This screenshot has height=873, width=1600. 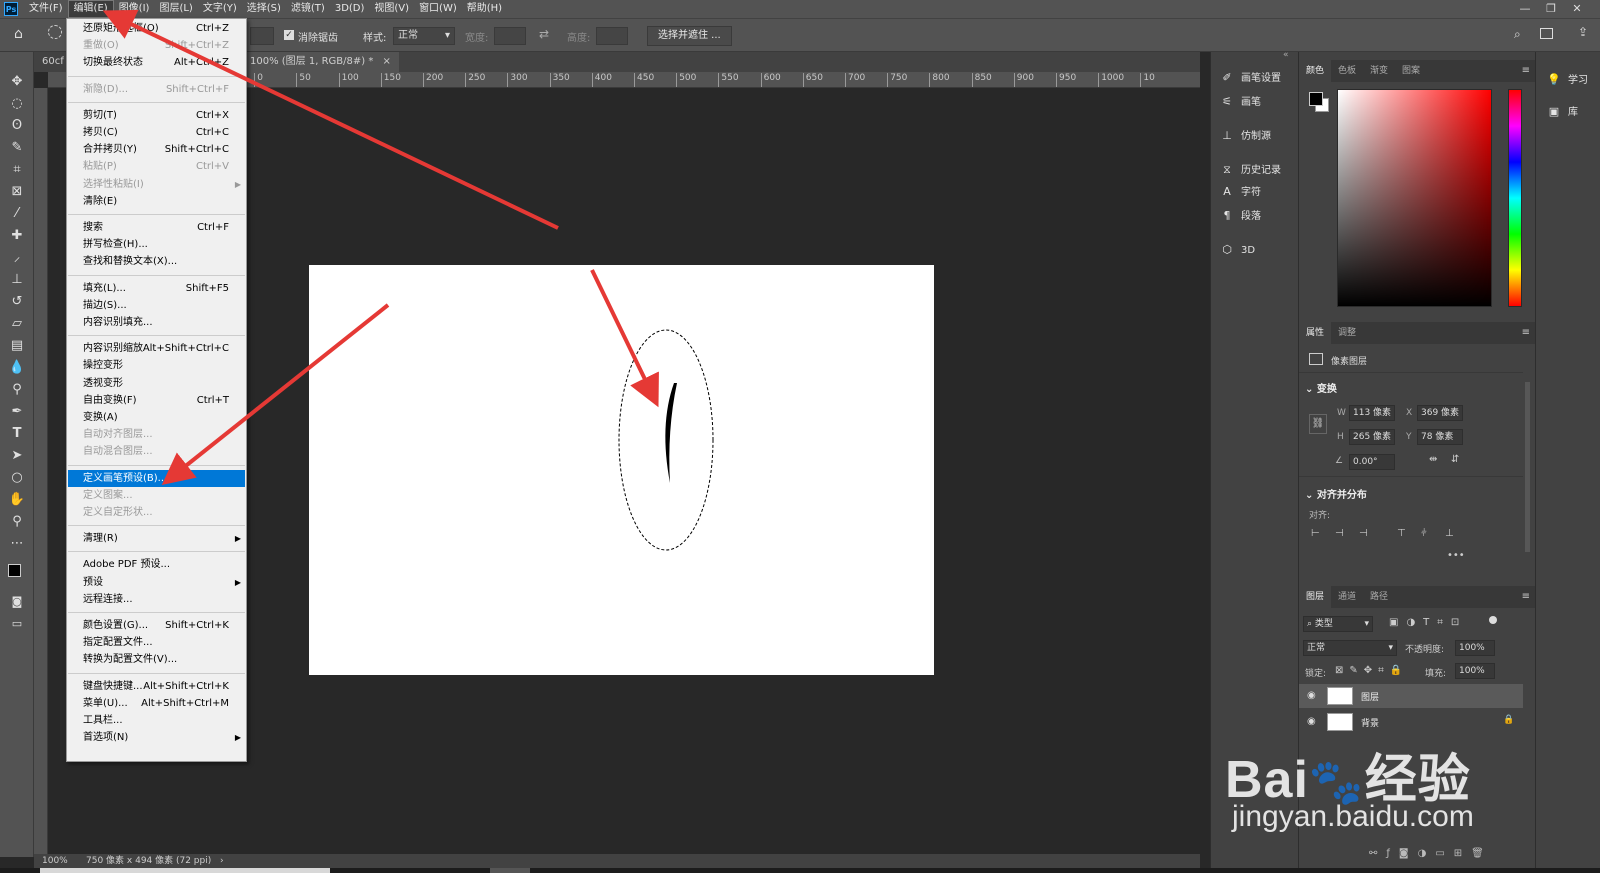 I want to click on menu-image: 图像(I), so click(x=134, y=9).